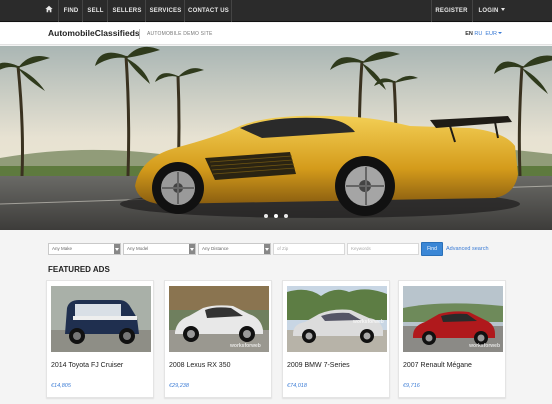 This screenshot has height=404, width=552. I want to click on featured-card: worksforweb 2007 Renault Mégane €9,716, so click(452, 339).